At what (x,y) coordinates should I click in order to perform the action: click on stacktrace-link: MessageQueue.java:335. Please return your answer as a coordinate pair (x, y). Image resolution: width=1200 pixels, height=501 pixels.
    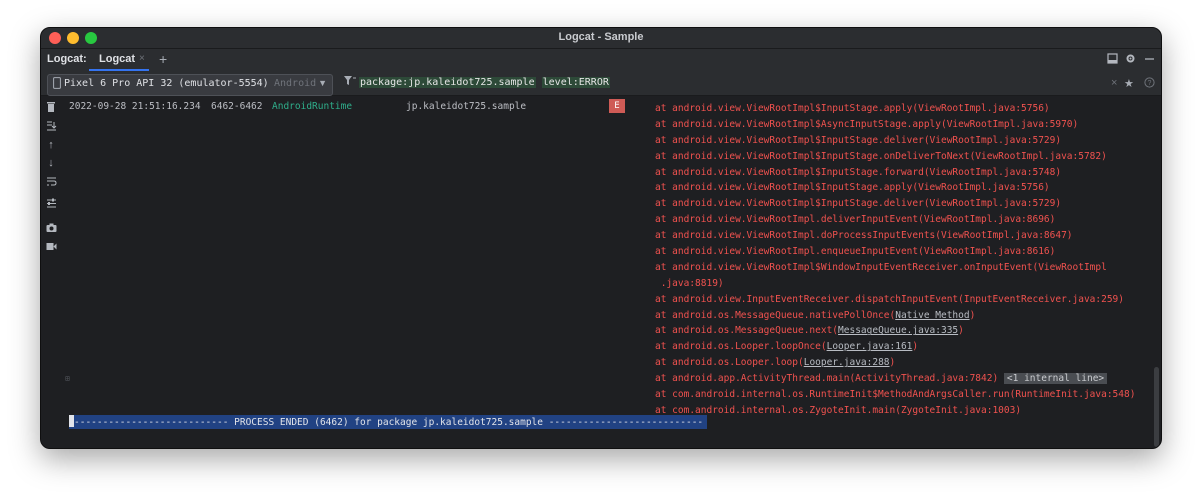
    Looking at the image, I should click on (898, 330).